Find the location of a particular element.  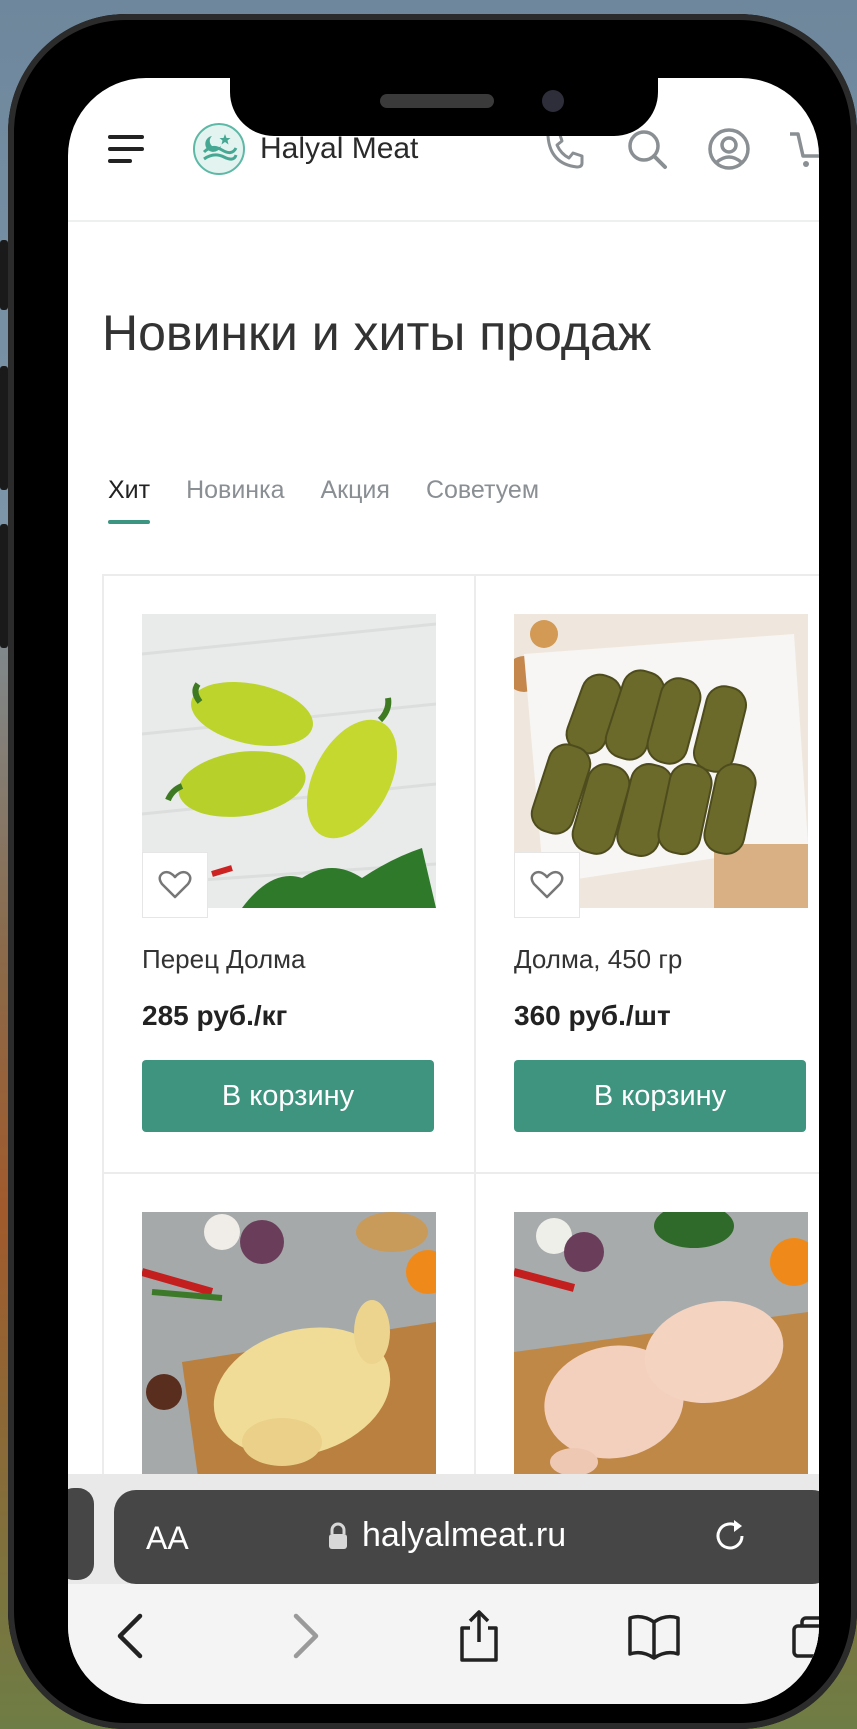

reload-icon is located at coordinates (730, 1536).